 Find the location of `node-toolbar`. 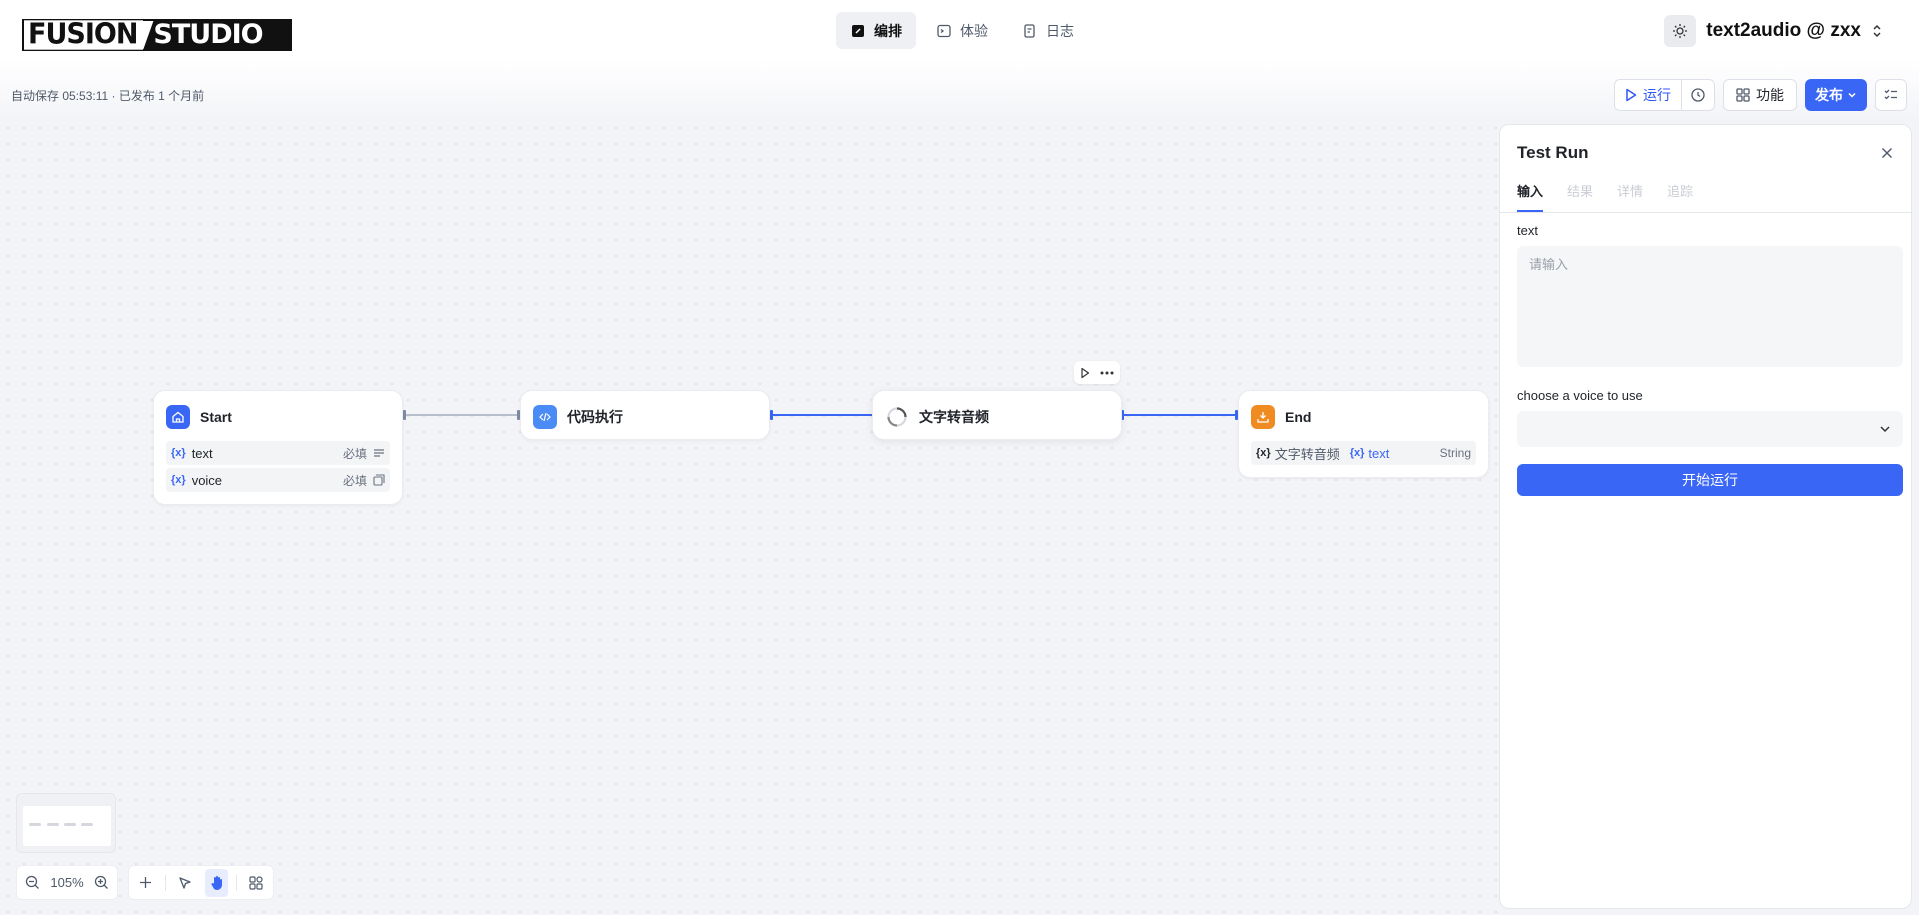

node-toolbar is located at coordinates (1097, 372).